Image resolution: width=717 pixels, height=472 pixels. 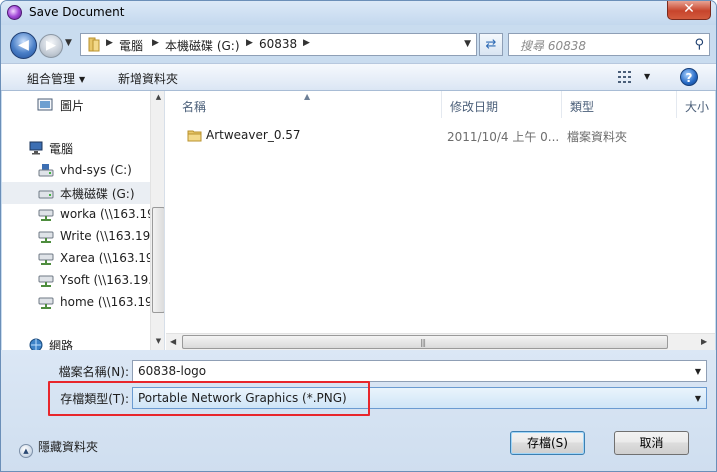 I want to click on close-button: ✕, so click(x=689, y=10).